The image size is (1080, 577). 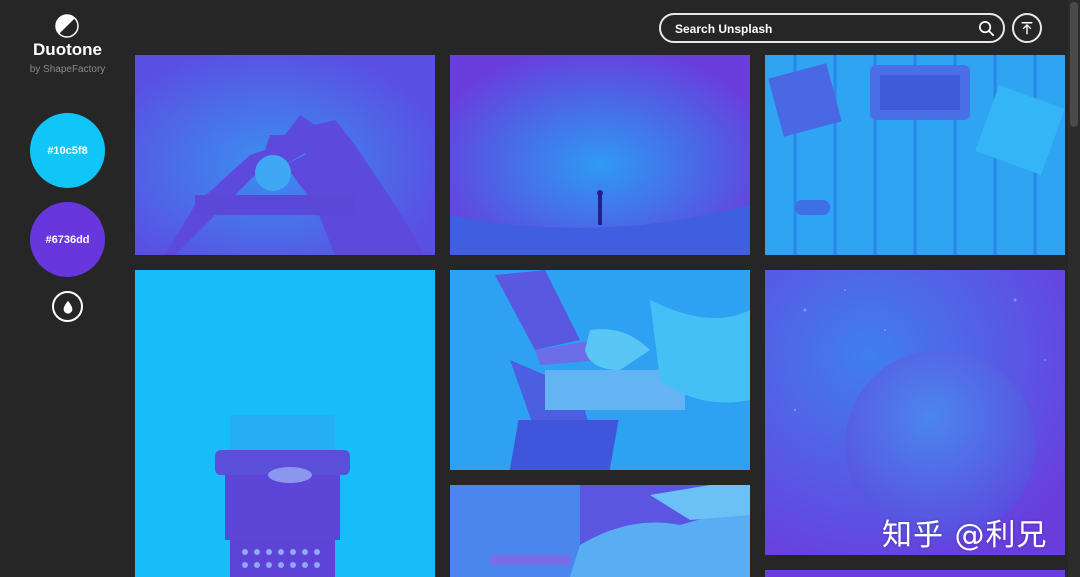 I want to click on photo-tile-desk, so click(x=915, y=155).